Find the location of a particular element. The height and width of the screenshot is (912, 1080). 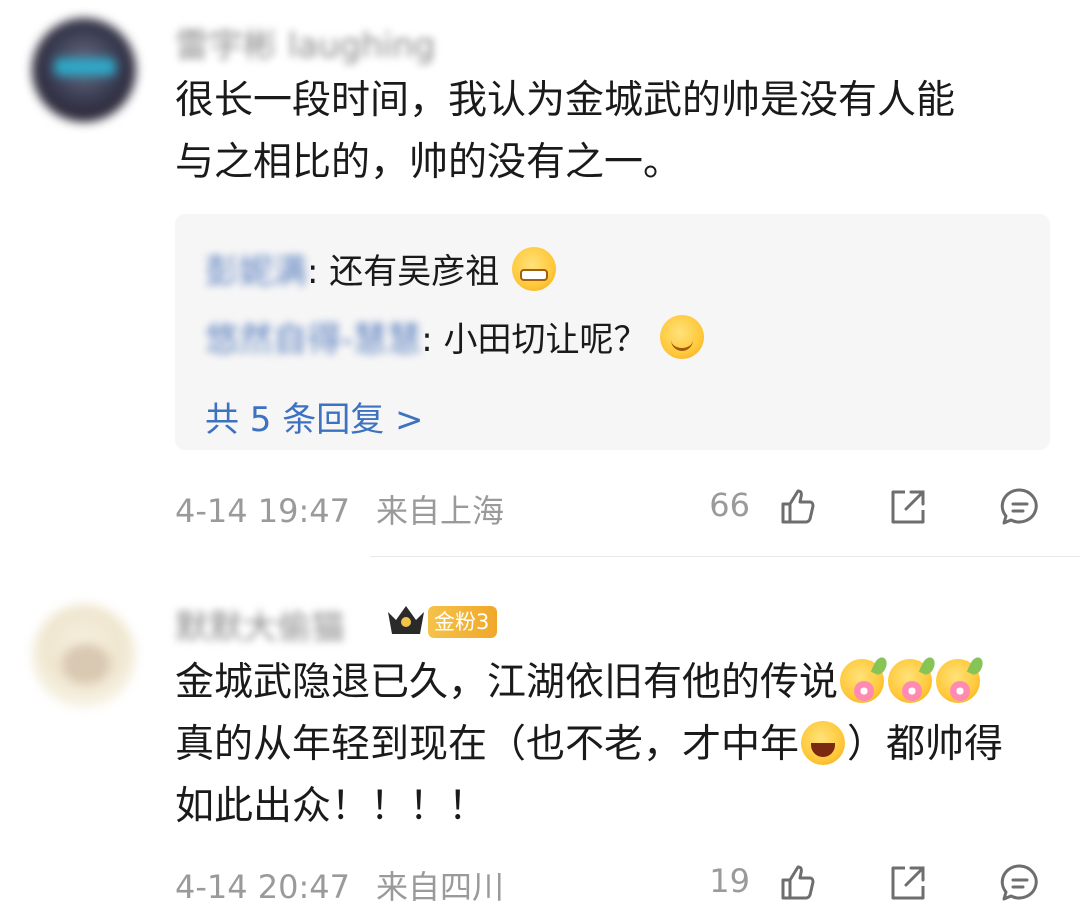

avatar is located at coordinates (84, 656).